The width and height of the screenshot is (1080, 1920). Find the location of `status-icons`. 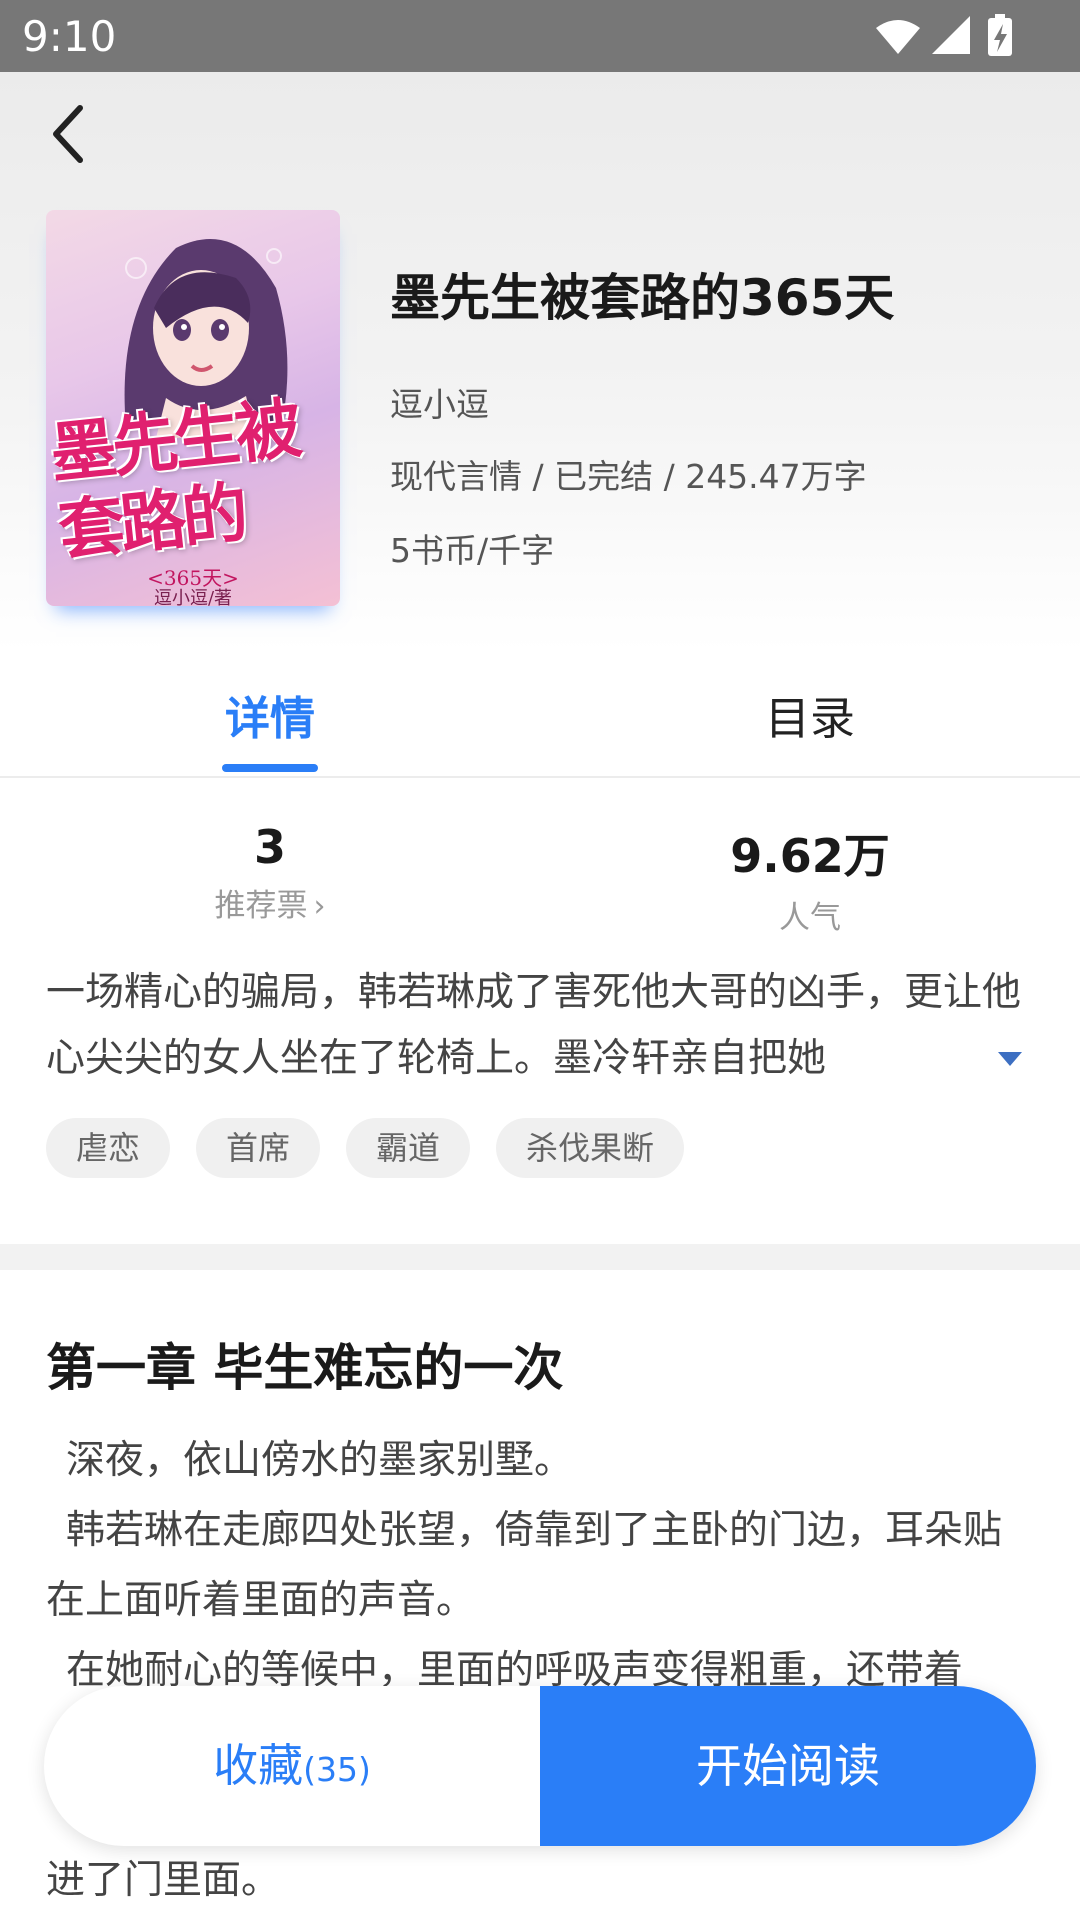

status-icons is located at coordinates (944, 35).